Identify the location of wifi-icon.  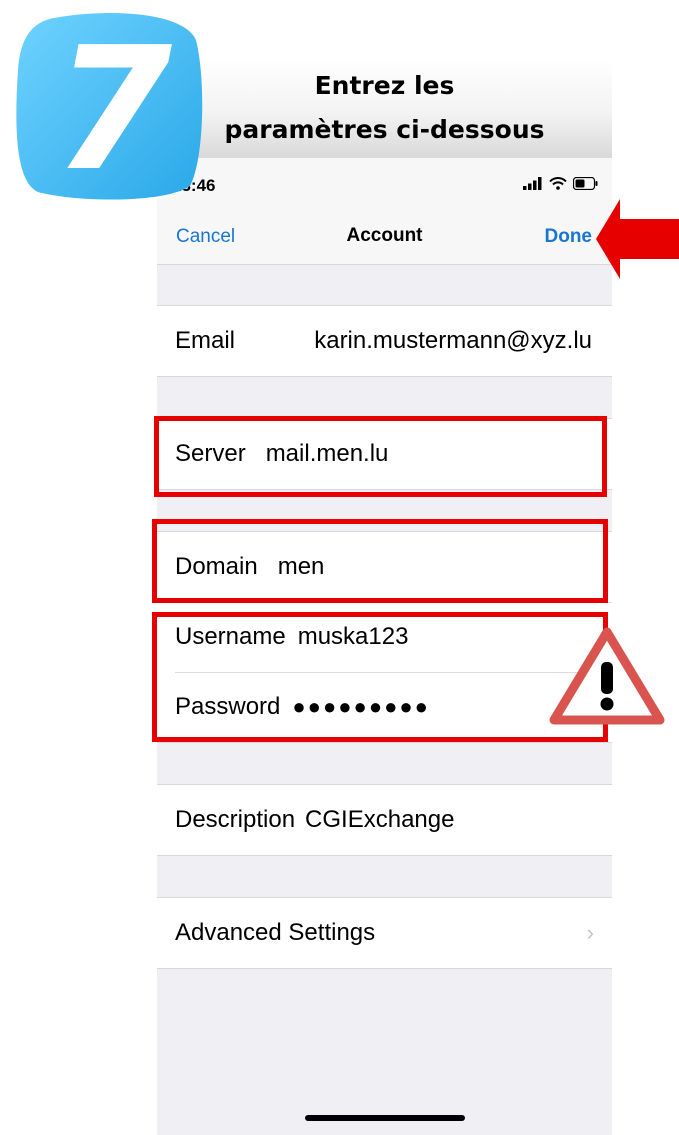
(558, 183).